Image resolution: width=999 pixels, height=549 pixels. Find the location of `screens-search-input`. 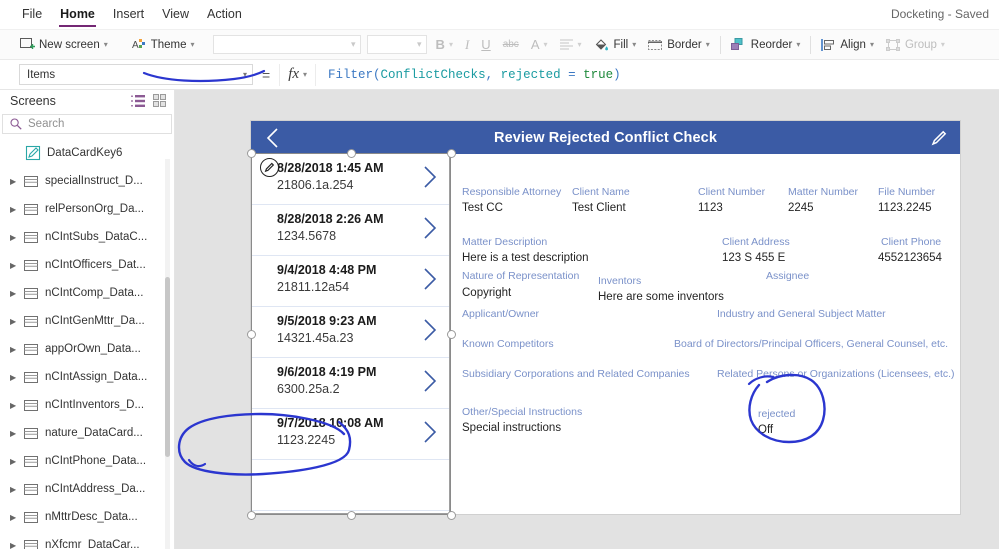

screens-search-input is located at coordinates (88, 124).